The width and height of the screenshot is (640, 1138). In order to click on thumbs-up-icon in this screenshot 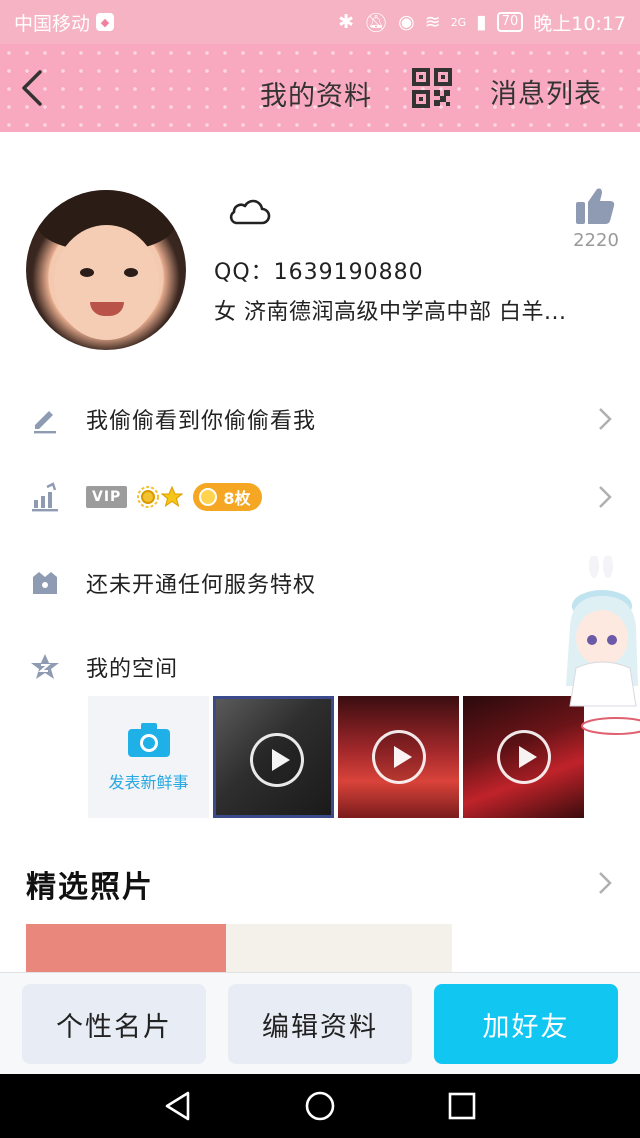, I will do `click(595, 206)`.